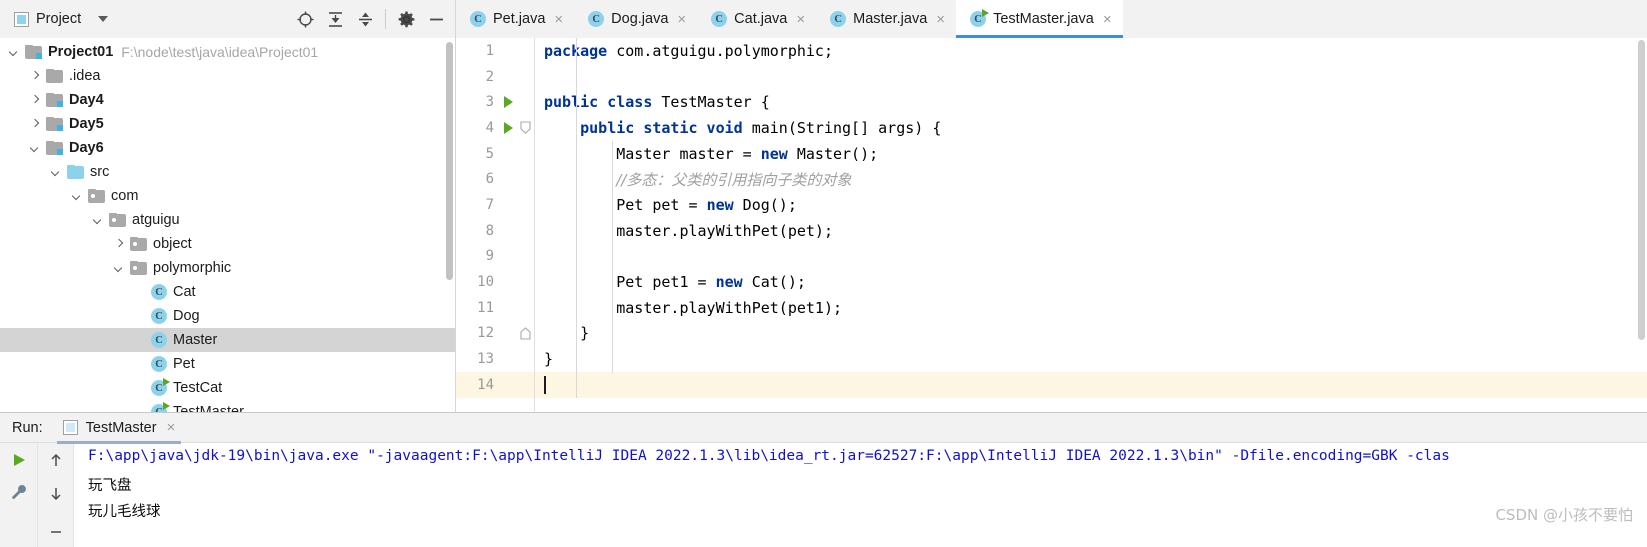 The height and width of the screenshot is (547, 1647). What do you see at coordinates (495, 334) in the screenshot?
I see `gutter-row: 12` at bounding box center [495, 334].